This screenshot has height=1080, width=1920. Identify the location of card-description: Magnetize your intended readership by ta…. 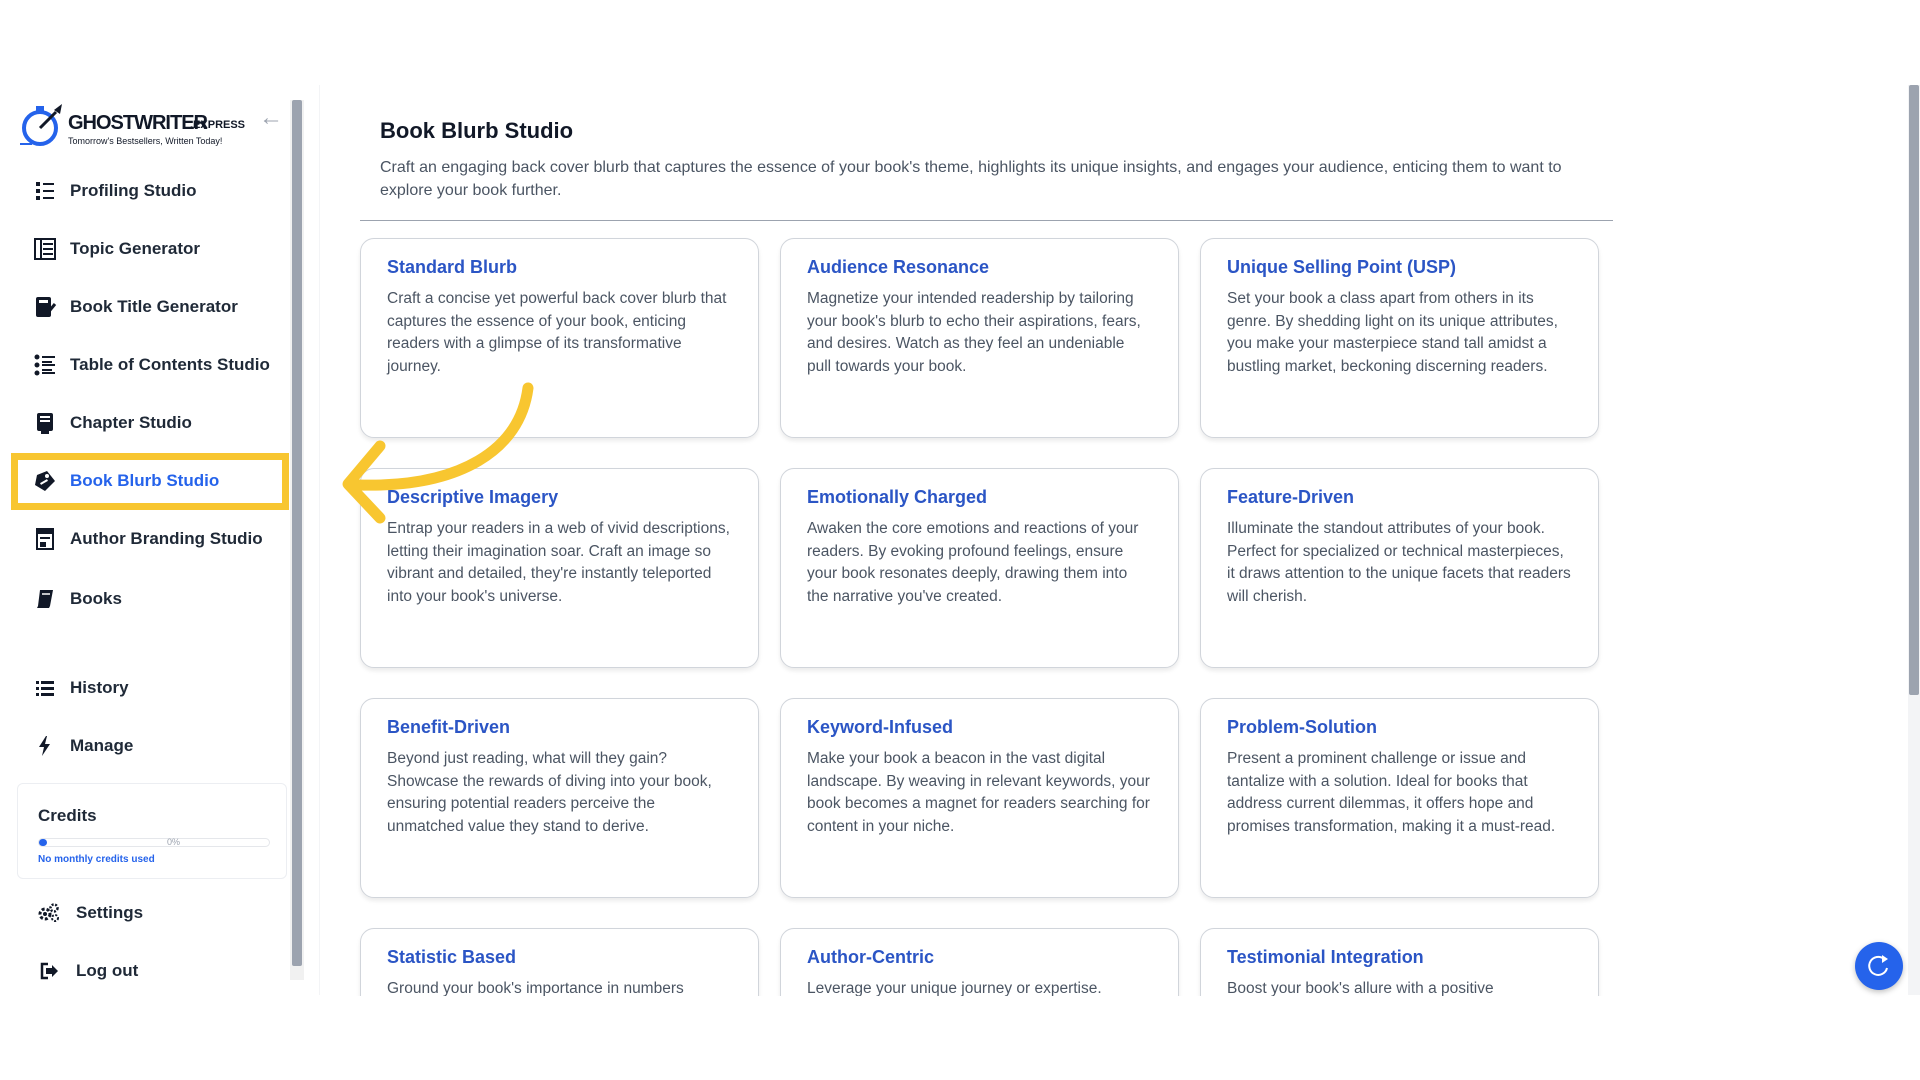
(974, 332).